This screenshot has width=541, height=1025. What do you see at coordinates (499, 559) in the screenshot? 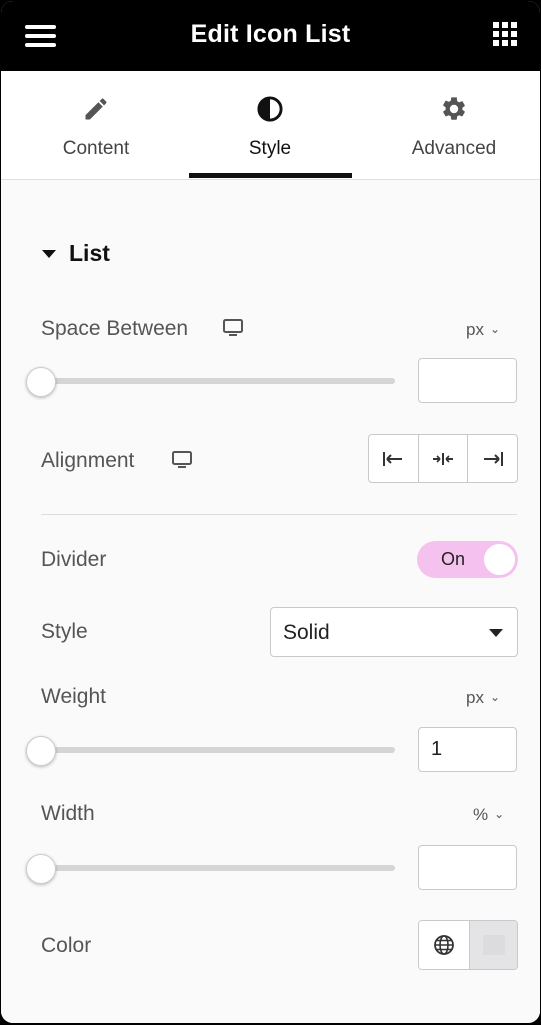
I see `toggle-knob` at bounding box center [499, 559].